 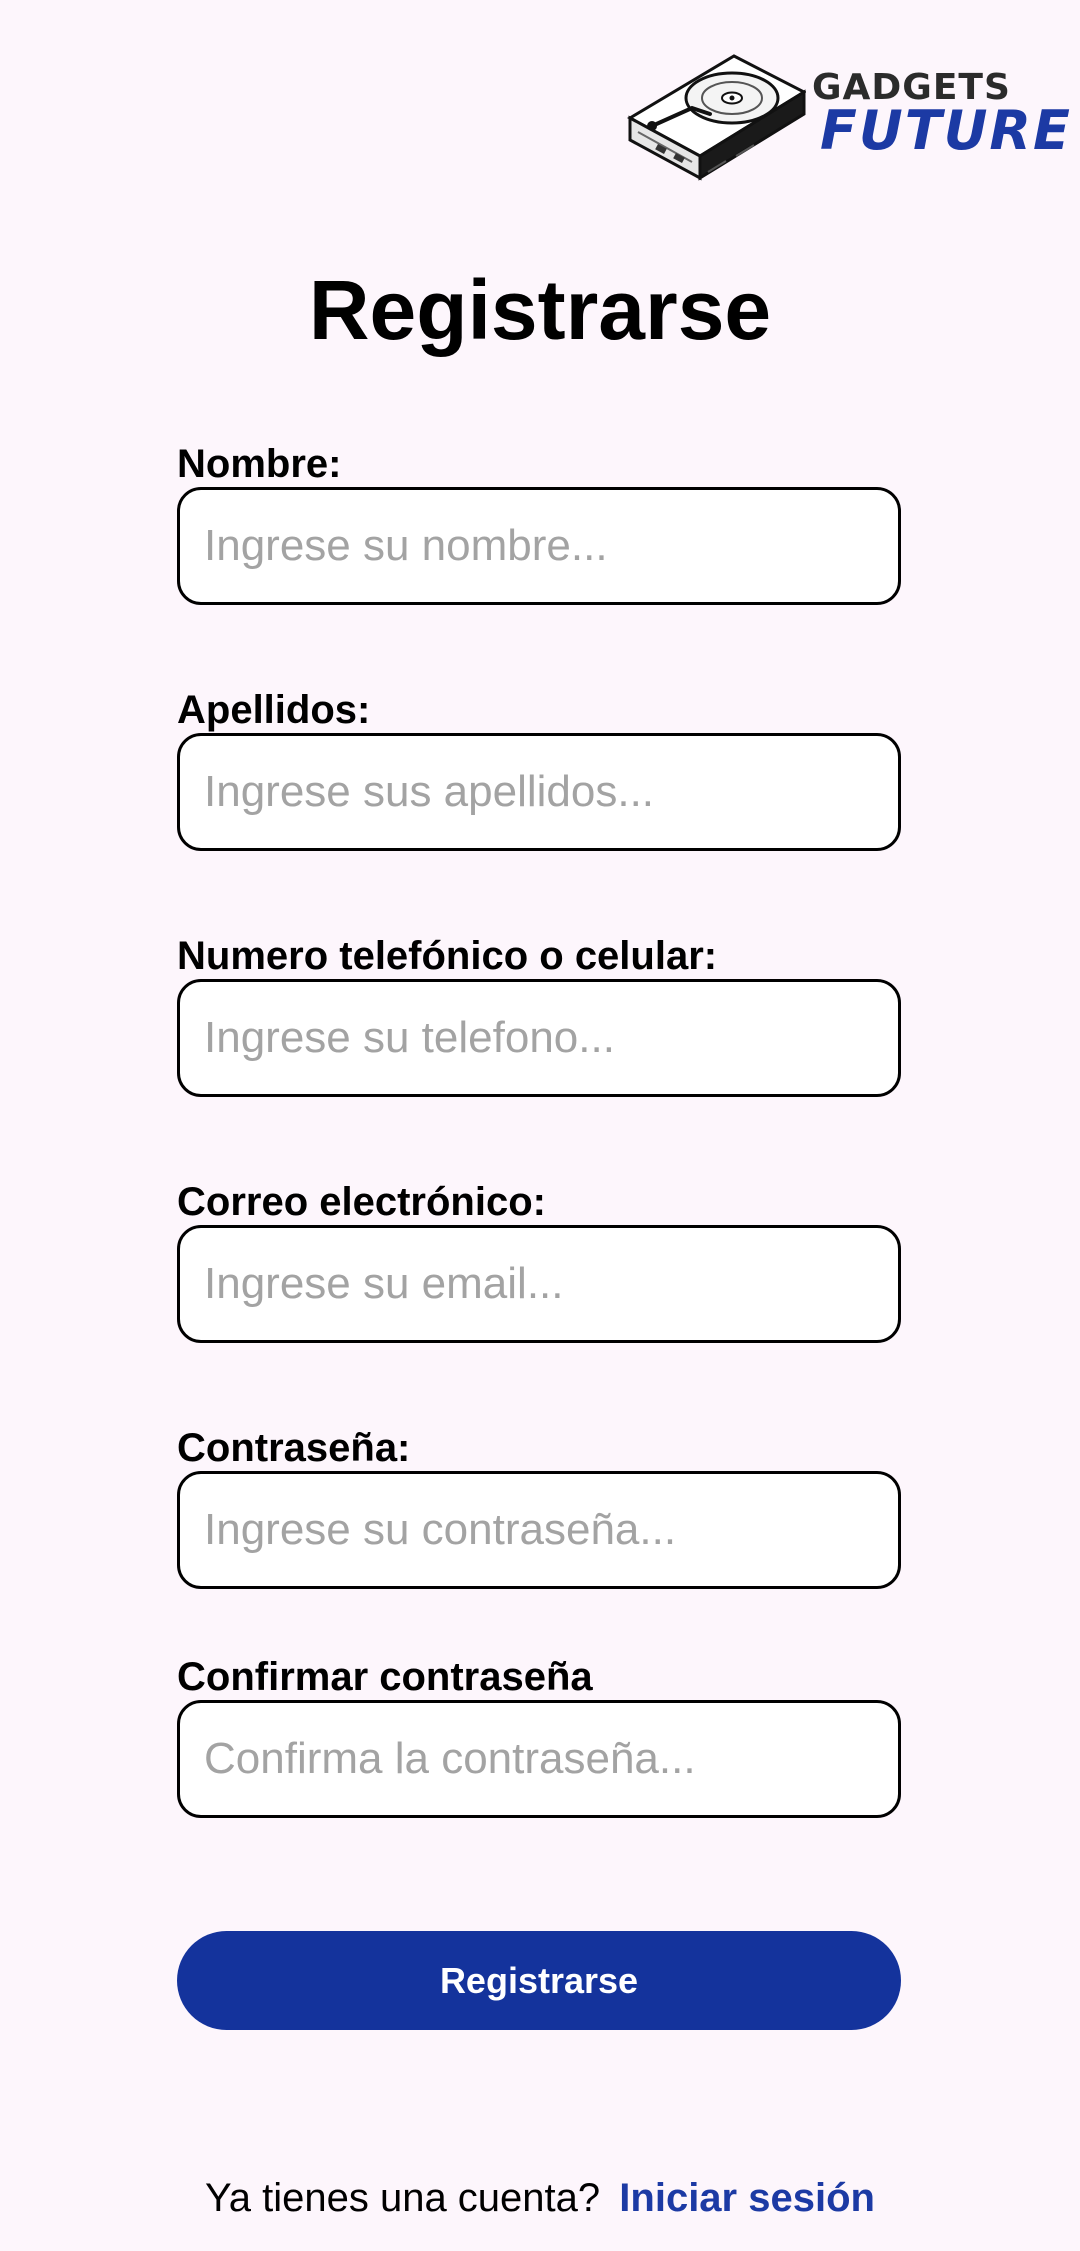 What do you see at coordinates (403, 2198) in the screenshot?
I see `login-prompt-text: Ya tienes una cuenta?` at bounding box center [403, 2198].